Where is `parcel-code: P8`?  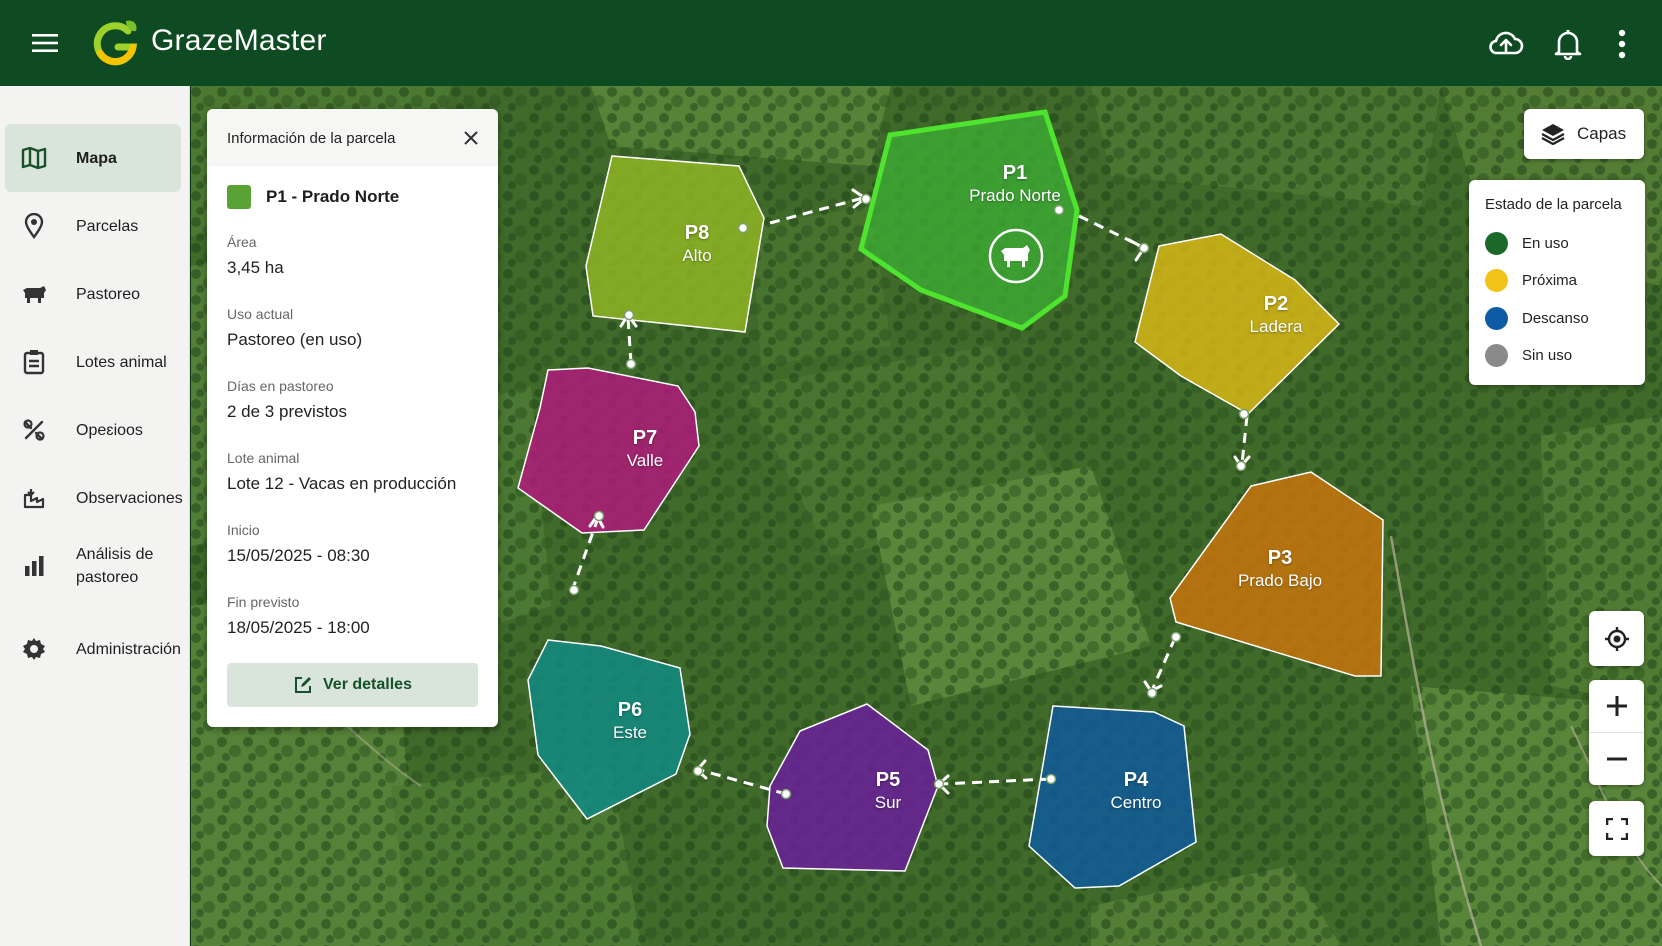
parcel-code: P8 is located at coordinates (697, 233).